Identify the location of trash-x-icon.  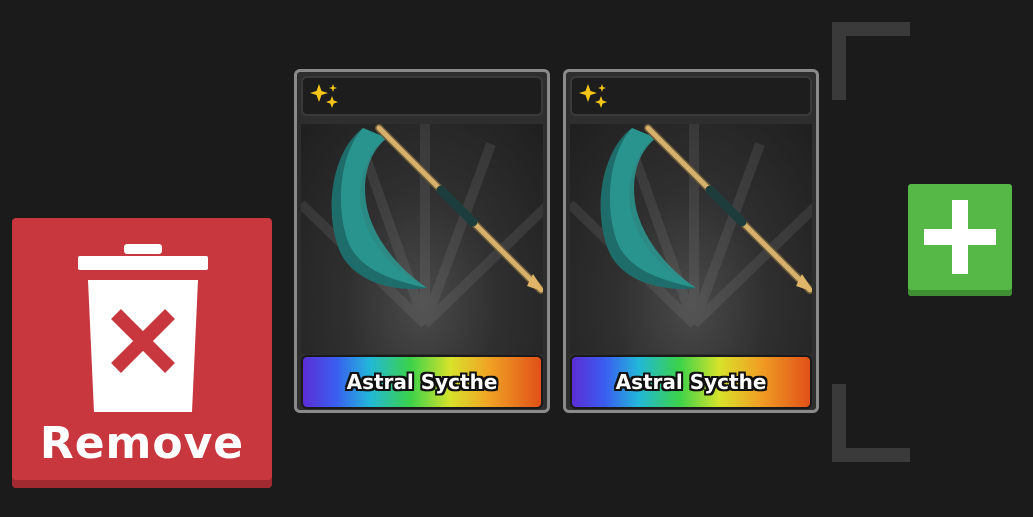
(143, 328).